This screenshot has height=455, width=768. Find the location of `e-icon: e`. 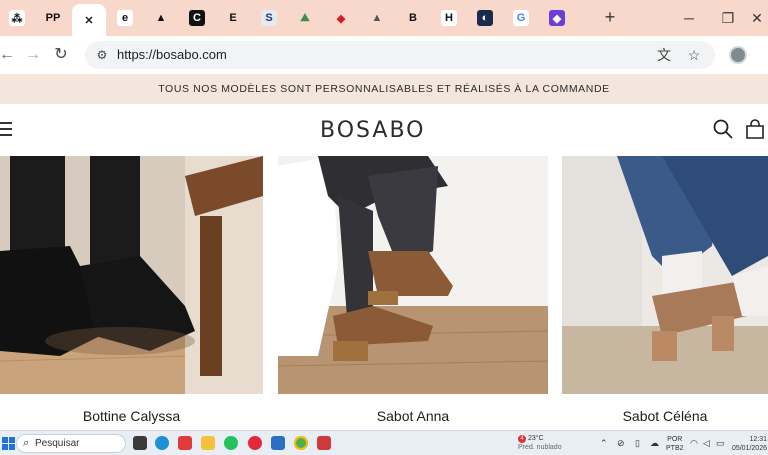

e-icon: e is located at coordinates (125, 18).